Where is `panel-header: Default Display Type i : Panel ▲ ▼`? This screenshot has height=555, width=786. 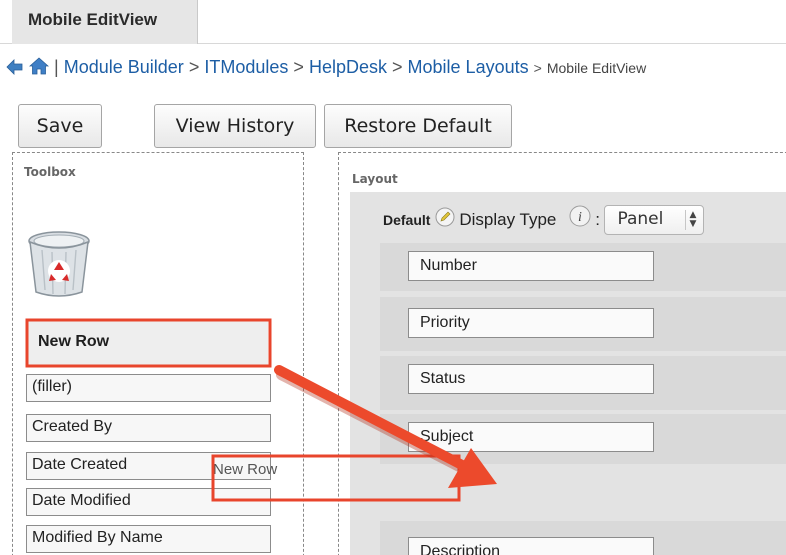 panel-header: Default Display Type i : Panel ▲ ▼ is located at coordinates (544, 220).